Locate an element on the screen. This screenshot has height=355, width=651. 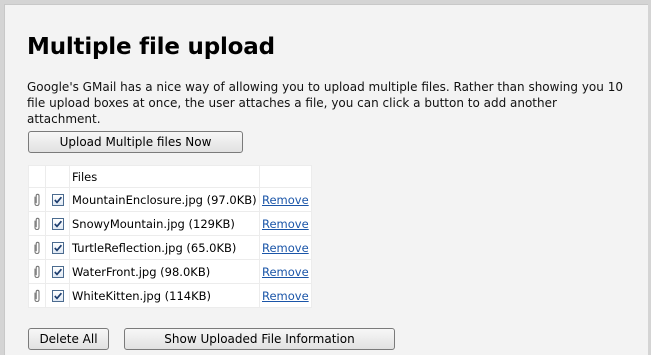
upload-files-button: Upload Multiple files Now is located at coordinates (135, 142).